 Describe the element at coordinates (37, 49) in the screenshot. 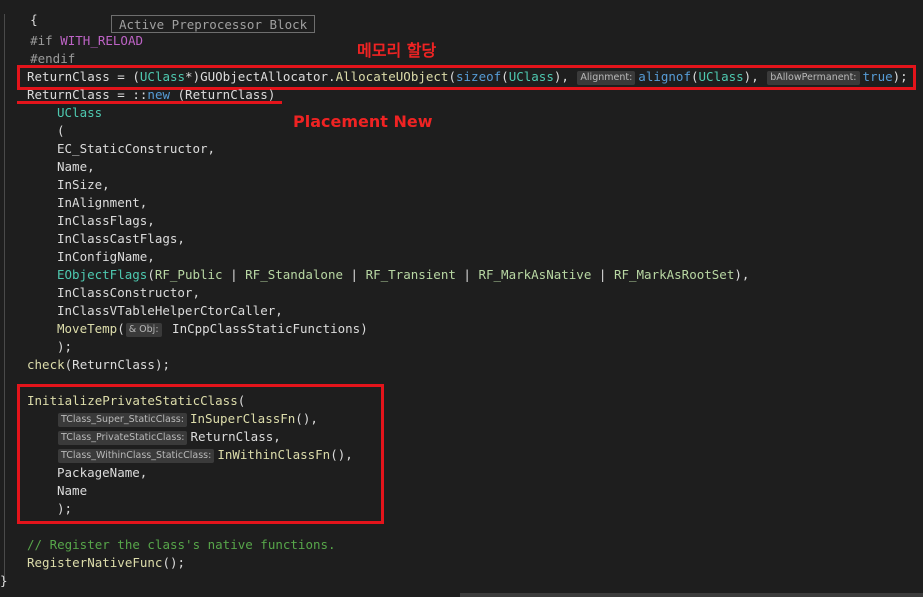

I see `code-line-endif: #endif` at that location.